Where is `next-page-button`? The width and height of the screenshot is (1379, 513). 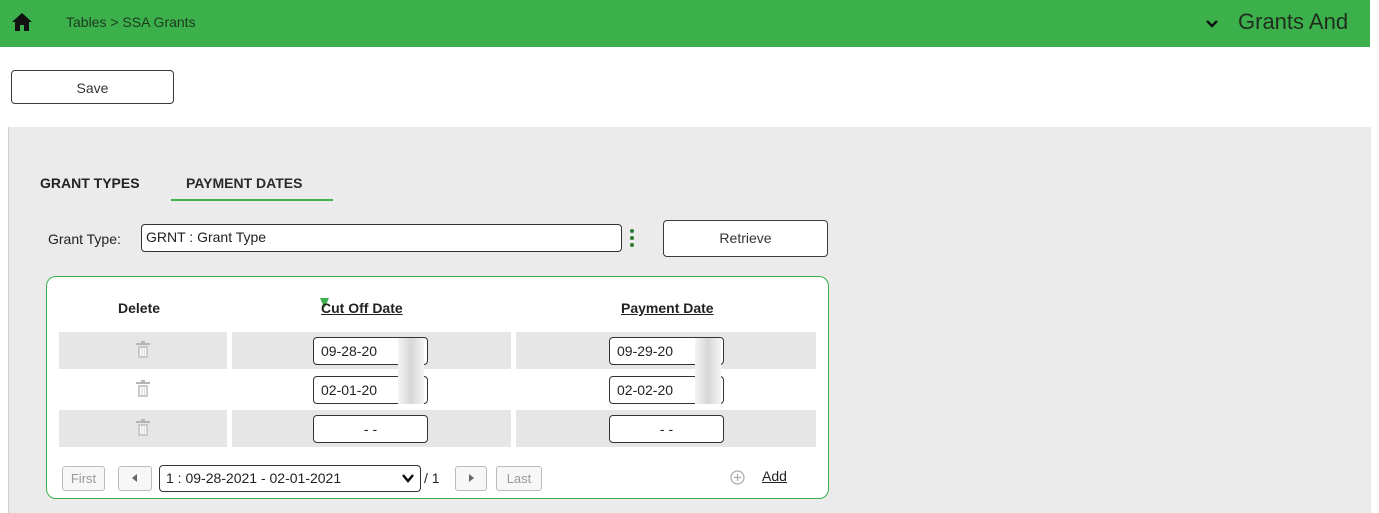 next-page-button is located at coordinates (471, 478).